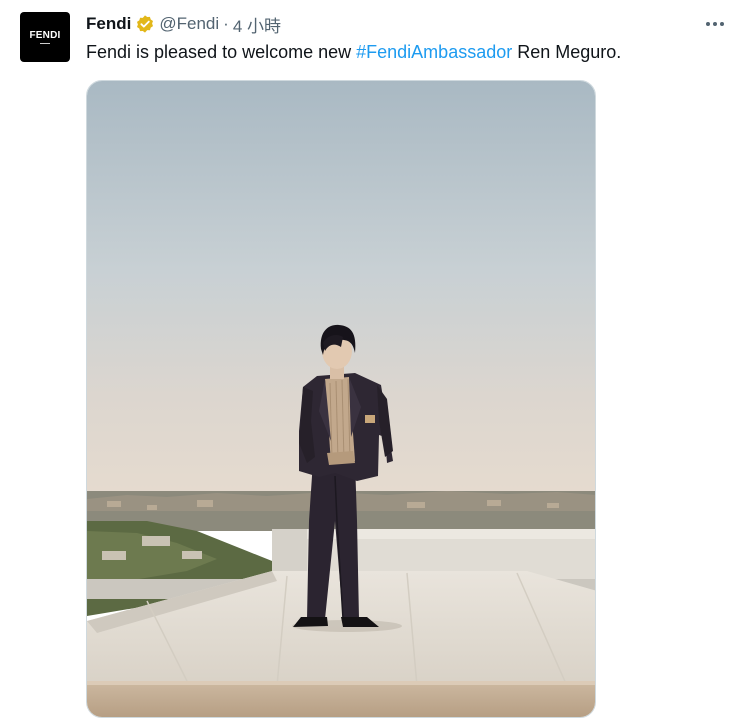 The image size is (742, 726). Describe the element at coordinates (715, 24) in the screenshot. I see `more-options-icon` at that location.